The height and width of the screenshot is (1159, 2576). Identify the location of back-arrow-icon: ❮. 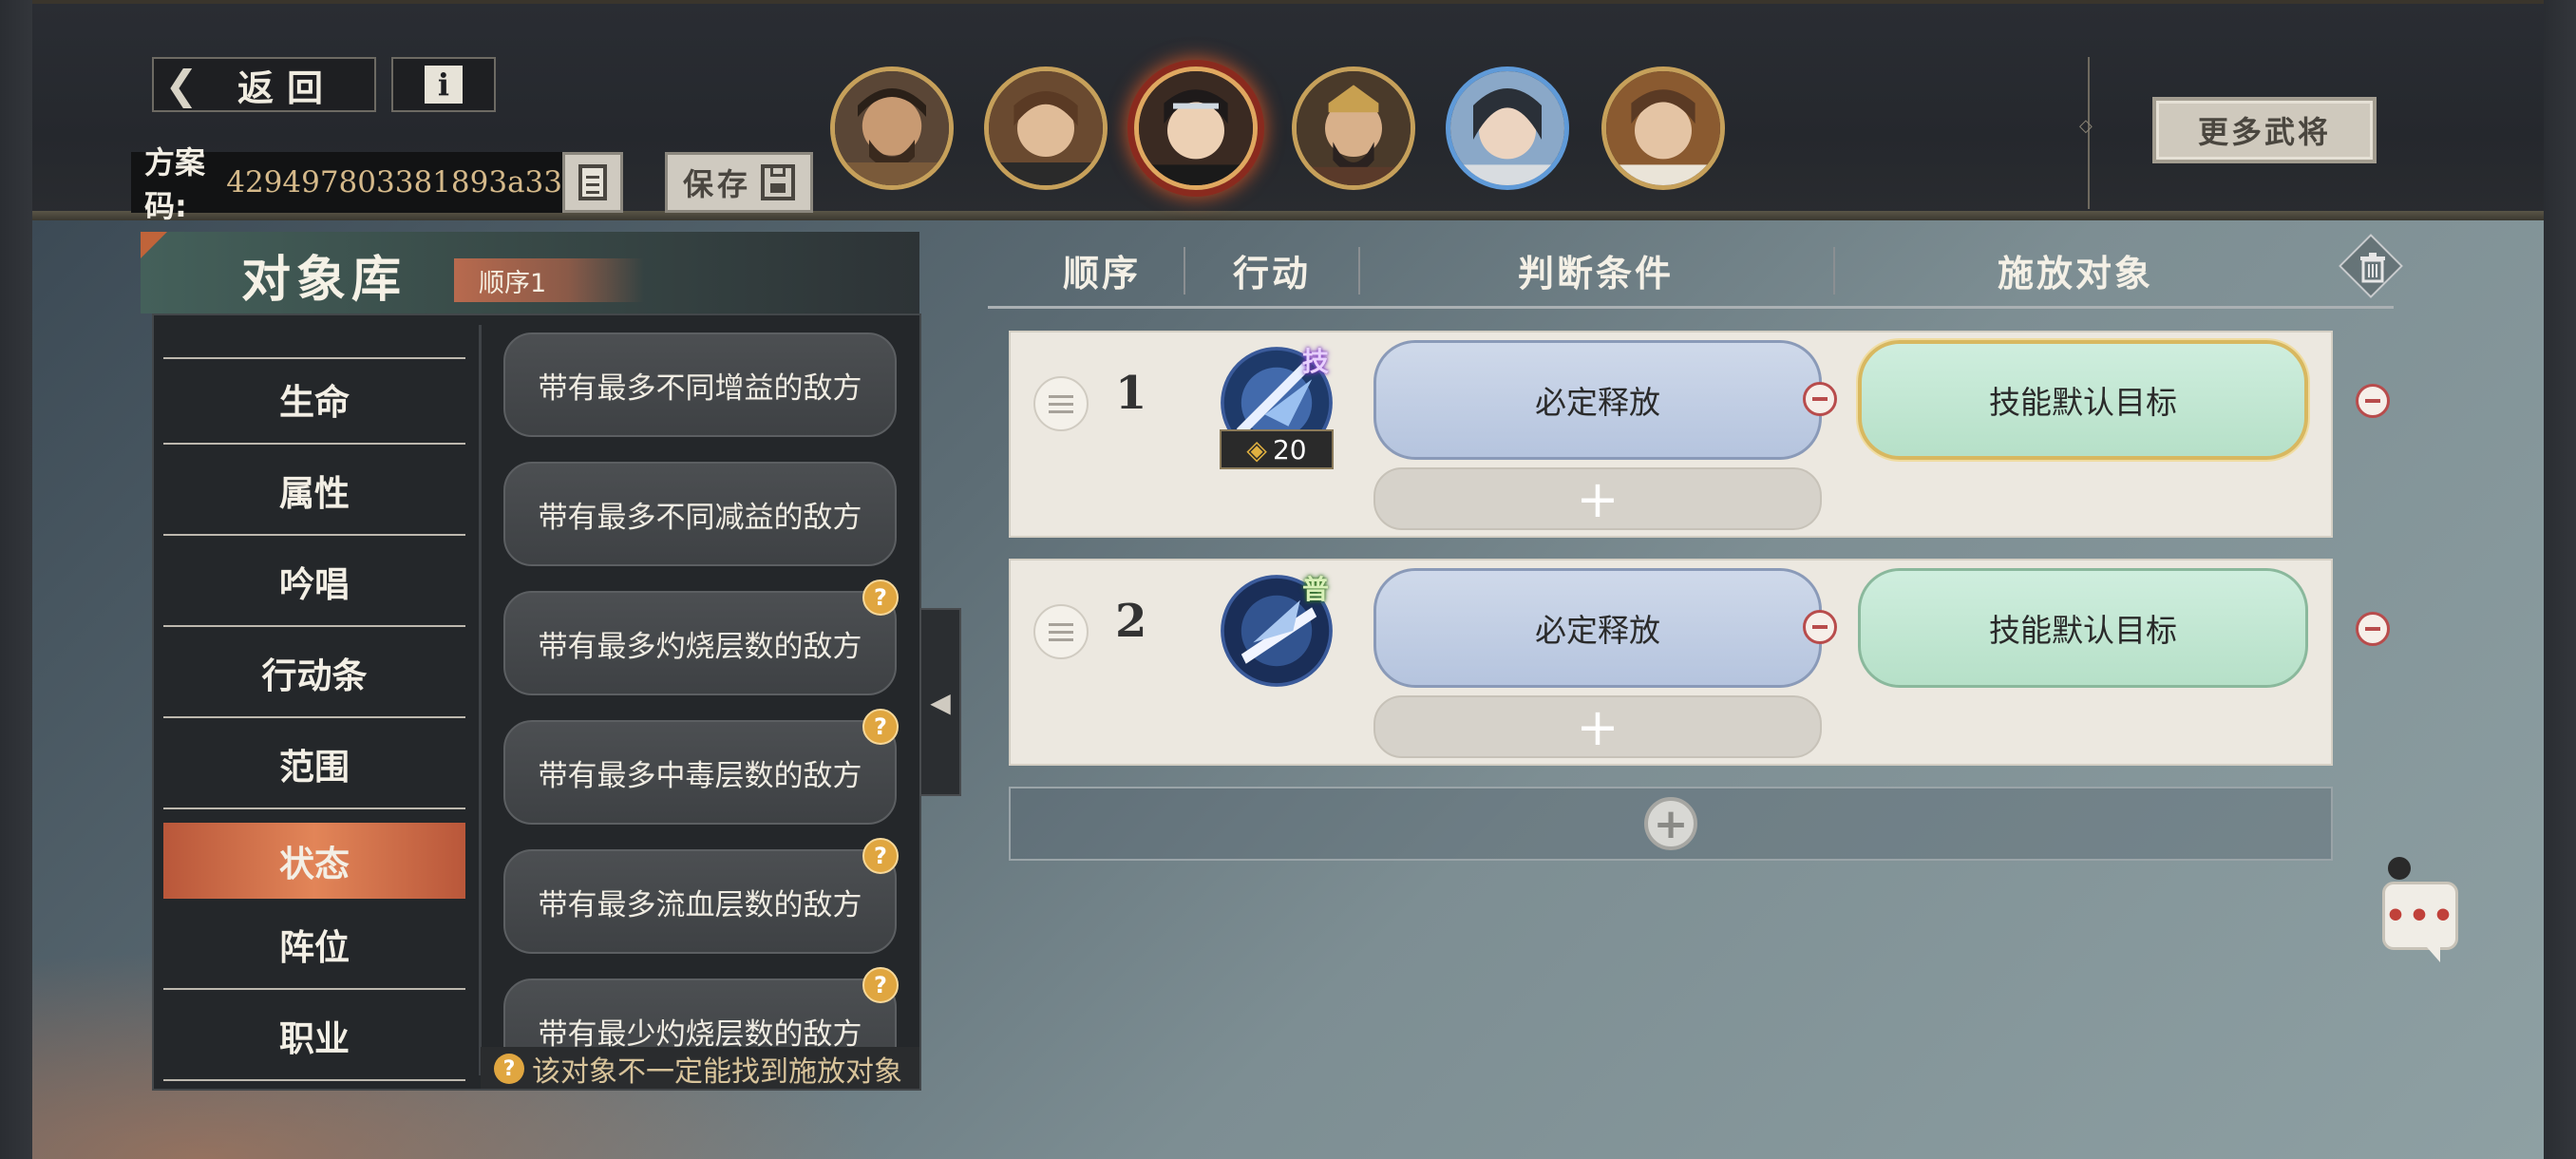
(181, 84).